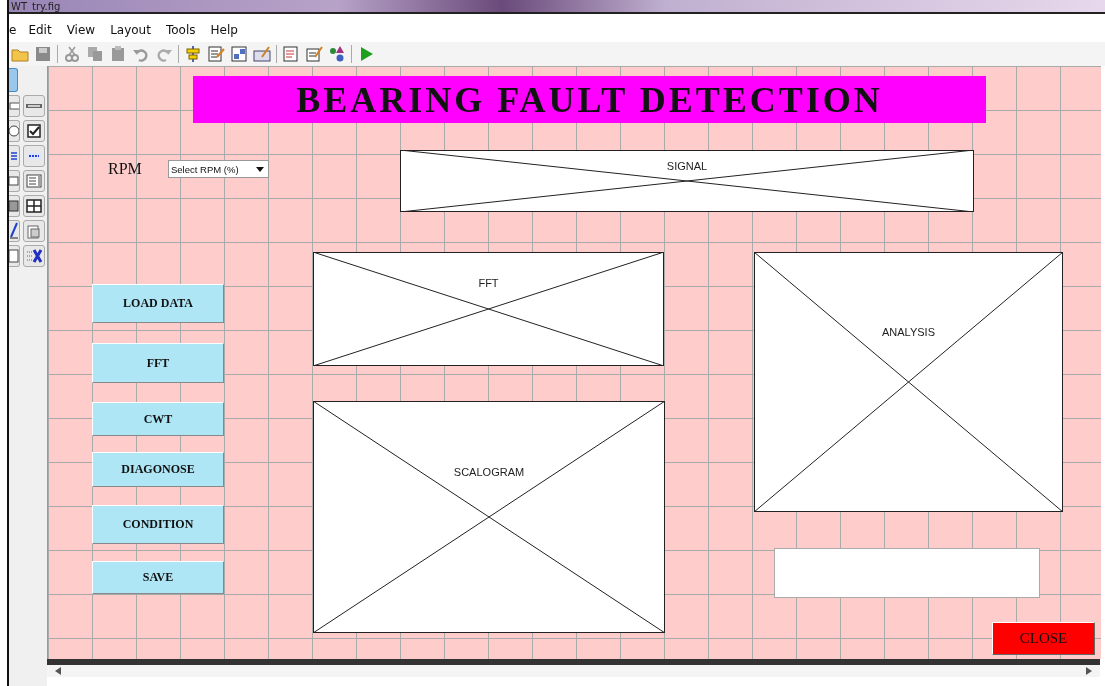  What do you see at coordinates (158, 303) in the screenshot?
I see `push-button: LOAD DATA` at bounding box center [158, 303].